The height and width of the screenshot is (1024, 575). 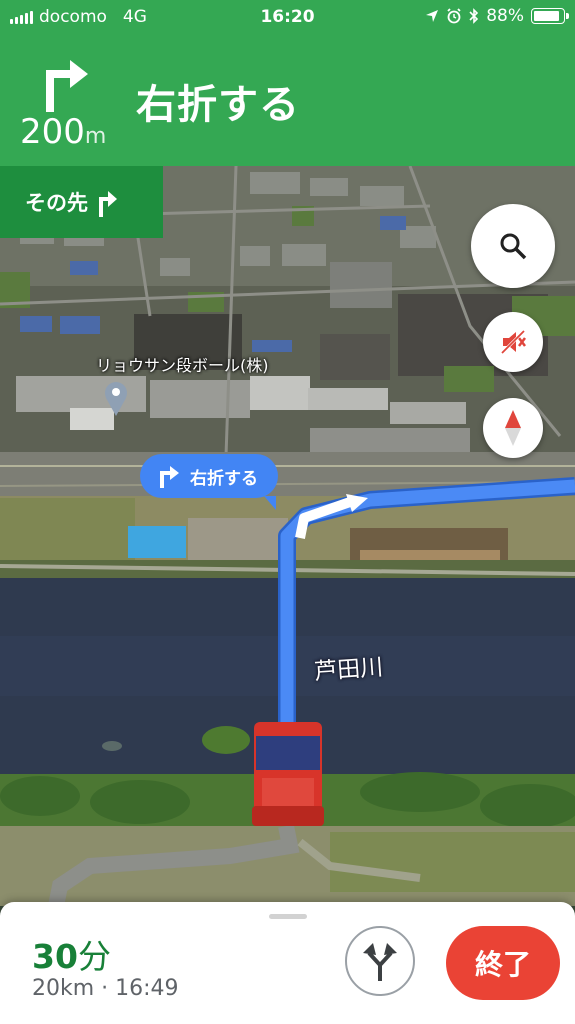 I want to click on location-arrow-icon, so click(x=432, y=16).